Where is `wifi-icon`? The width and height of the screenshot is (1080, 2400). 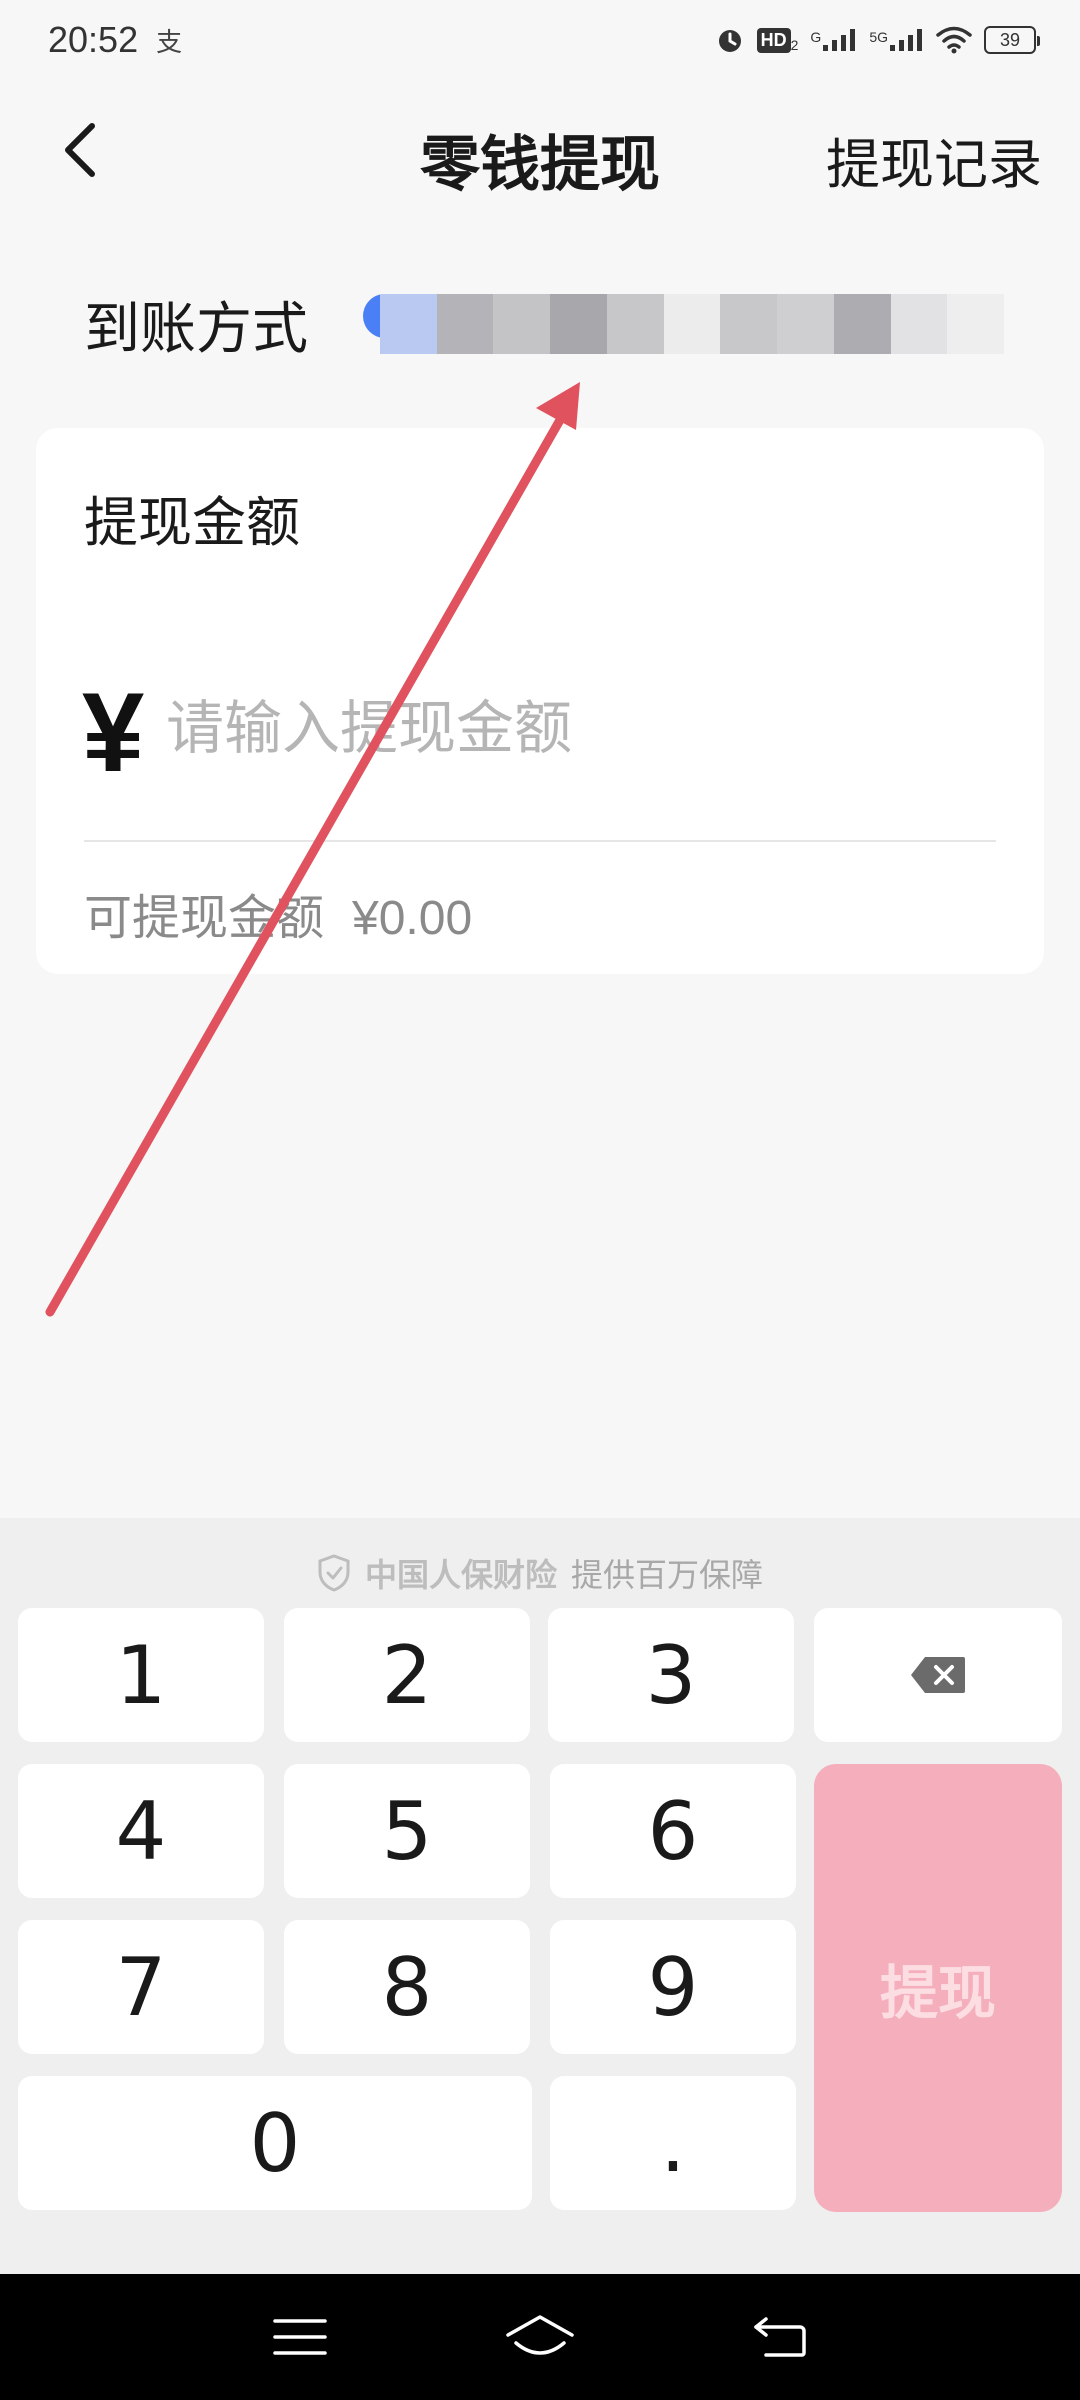
wifi-icon is located at coordinates (954, 40).